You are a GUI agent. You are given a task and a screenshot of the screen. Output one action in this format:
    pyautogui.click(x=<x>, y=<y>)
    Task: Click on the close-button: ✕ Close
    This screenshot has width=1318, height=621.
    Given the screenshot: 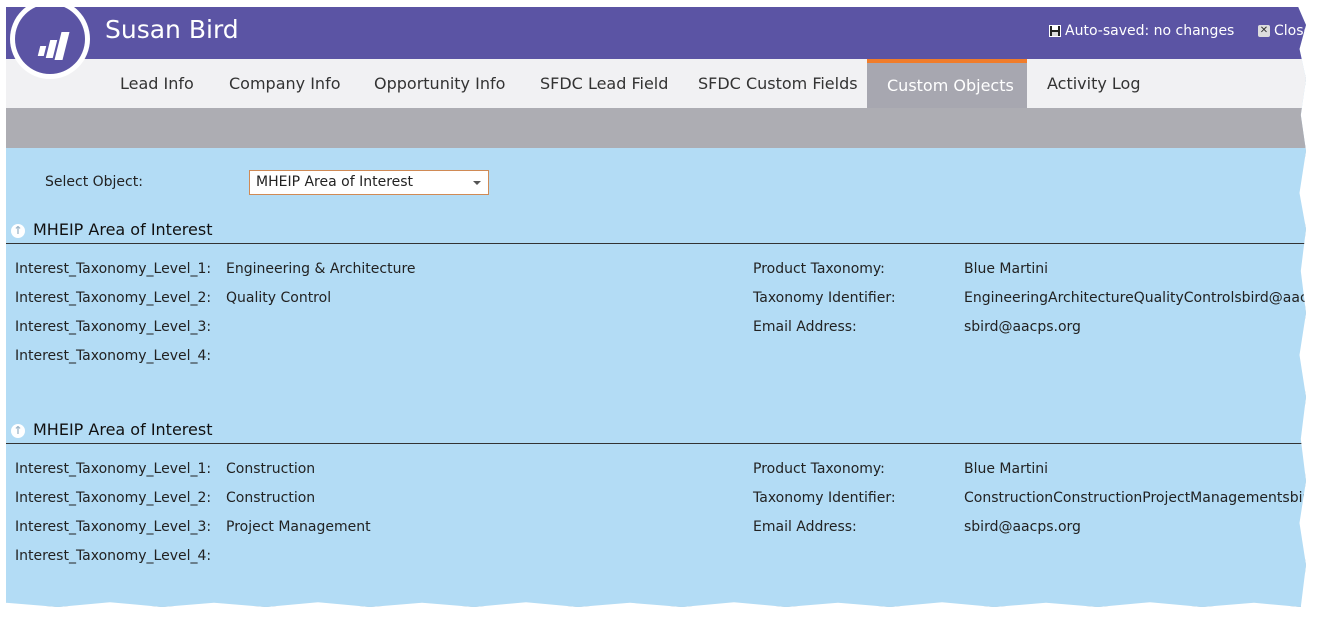 What is the action you would take?
    pyautogui.click(x=1282, y=31)
    